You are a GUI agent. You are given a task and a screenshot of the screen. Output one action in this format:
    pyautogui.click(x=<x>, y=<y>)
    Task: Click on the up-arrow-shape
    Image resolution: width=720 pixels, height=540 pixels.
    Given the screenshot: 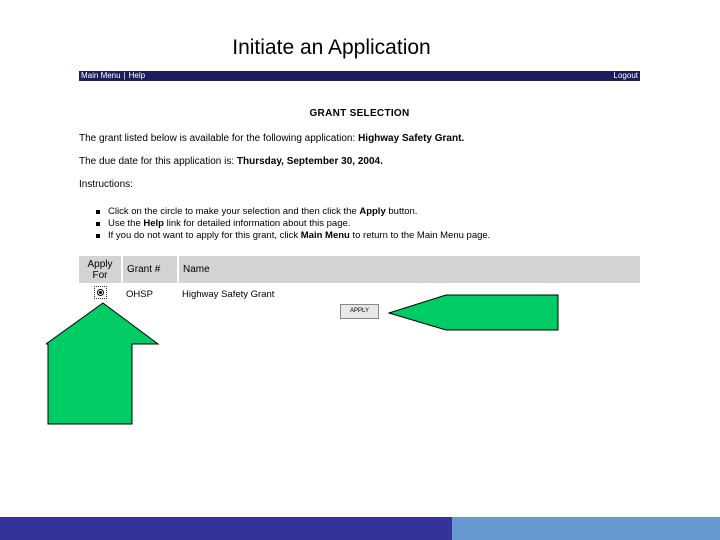 What is the action you would take?
    pyautogui.click(x=103, y=363)
    